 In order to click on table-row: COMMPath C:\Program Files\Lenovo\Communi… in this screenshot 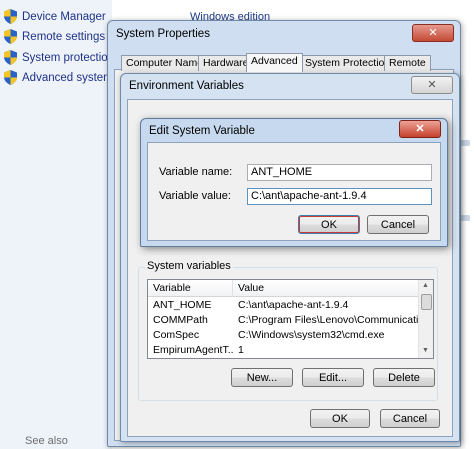, I will do `click(283, 320)`.